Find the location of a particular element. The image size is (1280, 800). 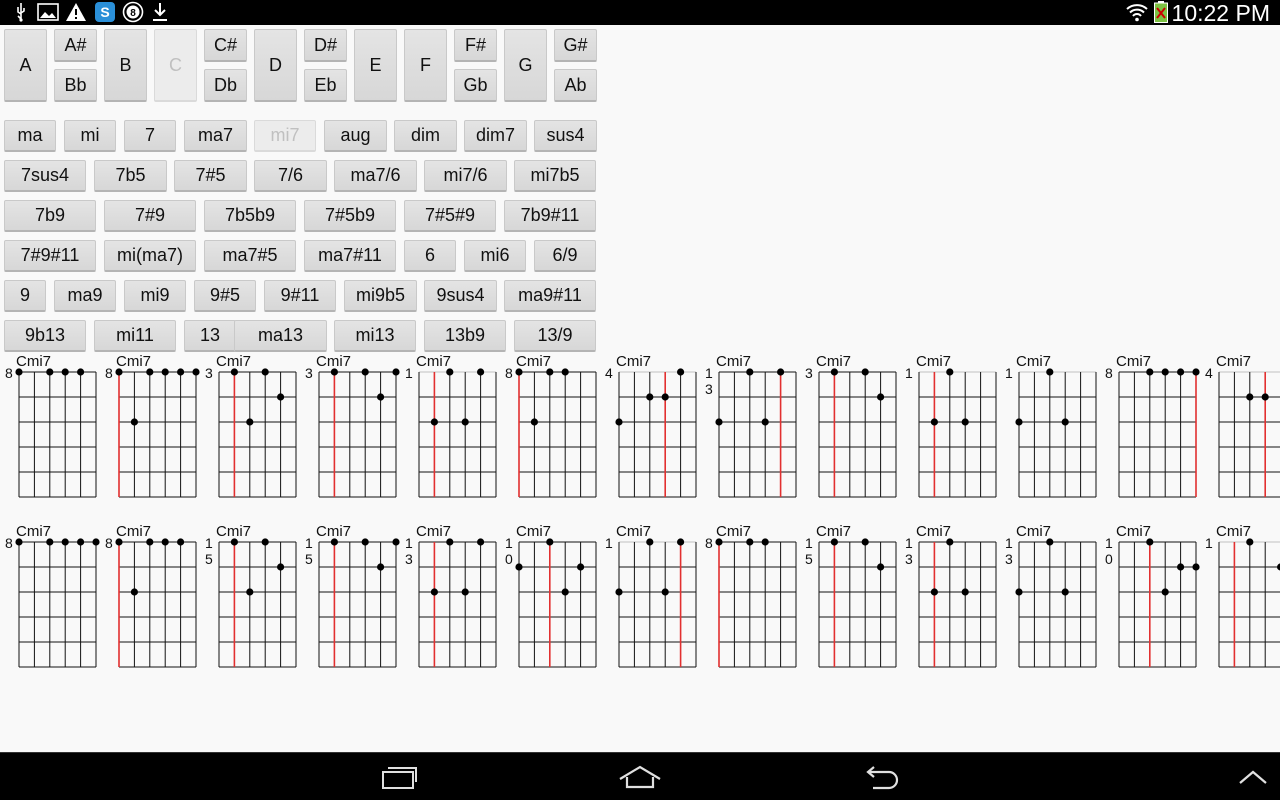

root-button-g: G is located at coordinates (525, 65).